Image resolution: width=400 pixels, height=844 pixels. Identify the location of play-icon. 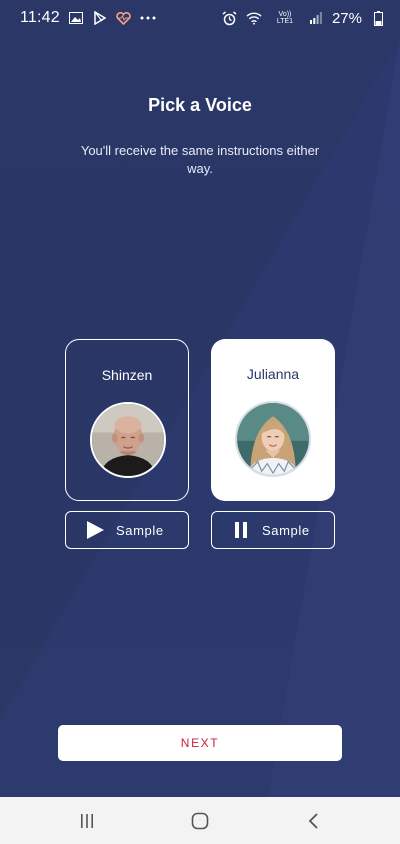
(95, 530).